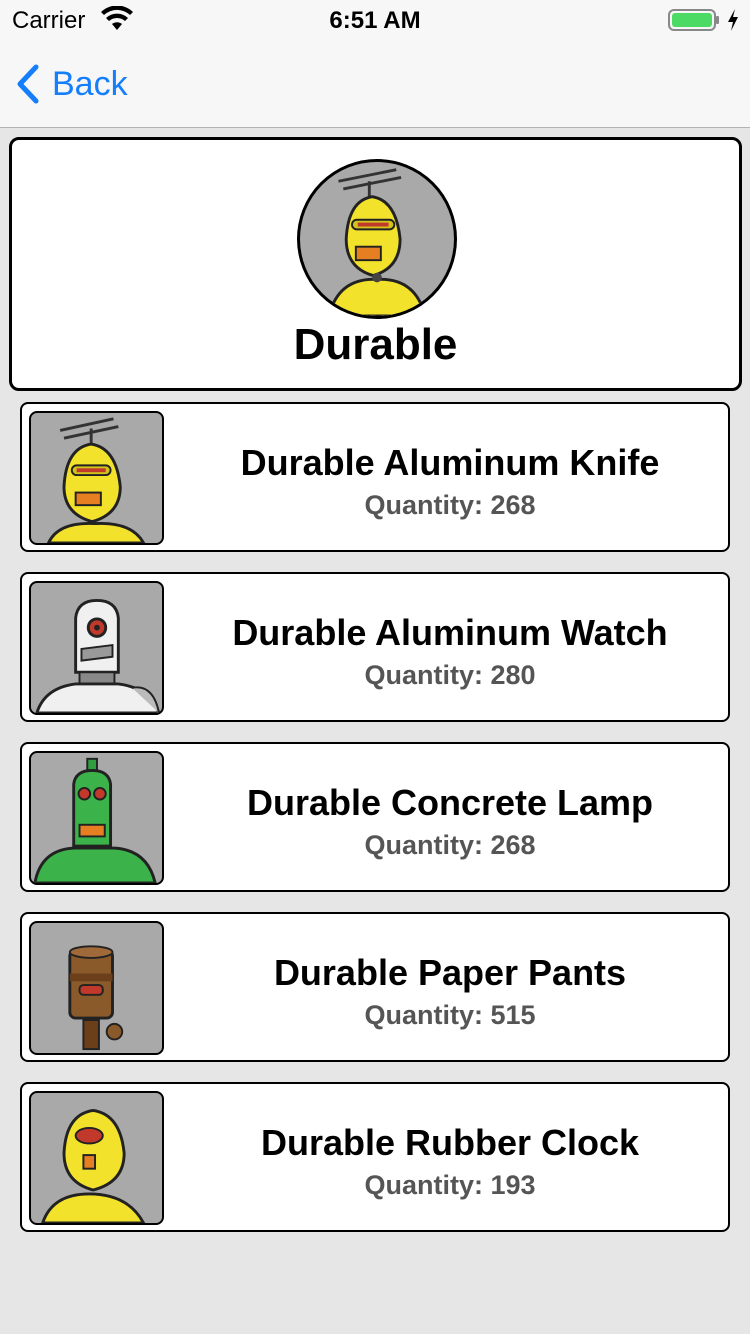 The image size is (750, 1334). Describe the element at coordinates (28, 84) in the screenshot. I see `chevron-left-icon` at that location.